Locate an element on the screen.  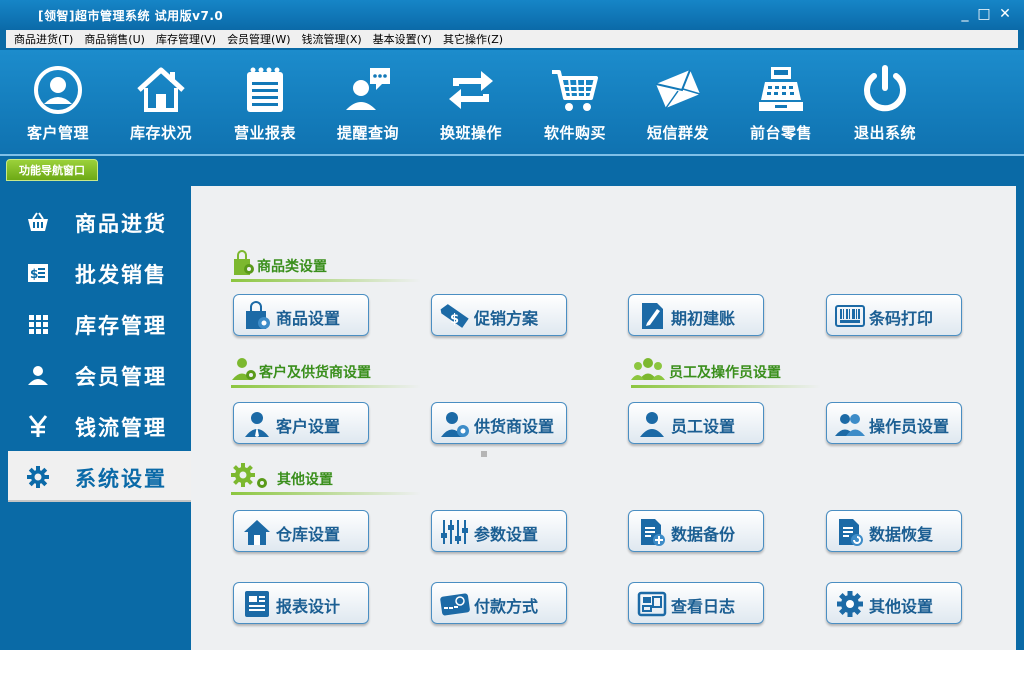
notepad-icon is located at coordinates (265, 89).